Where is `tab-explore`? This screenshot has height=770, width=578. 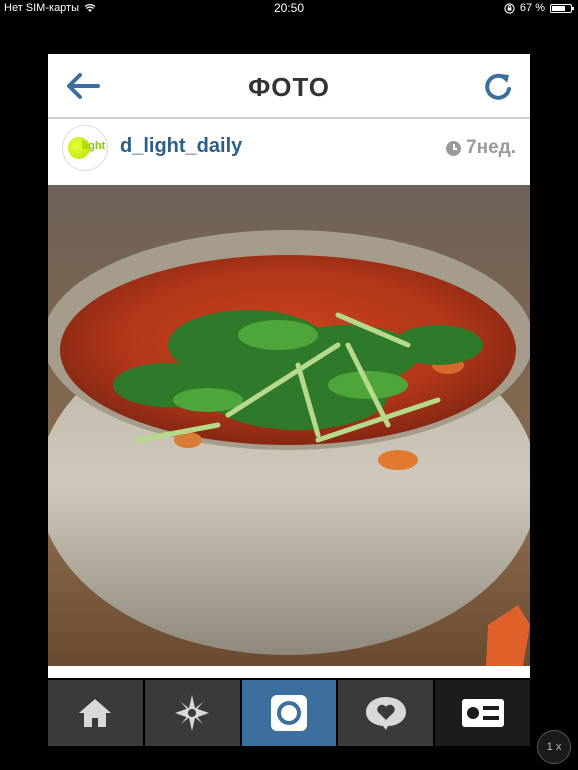
tab-explore is located at coordinates (192, 713).